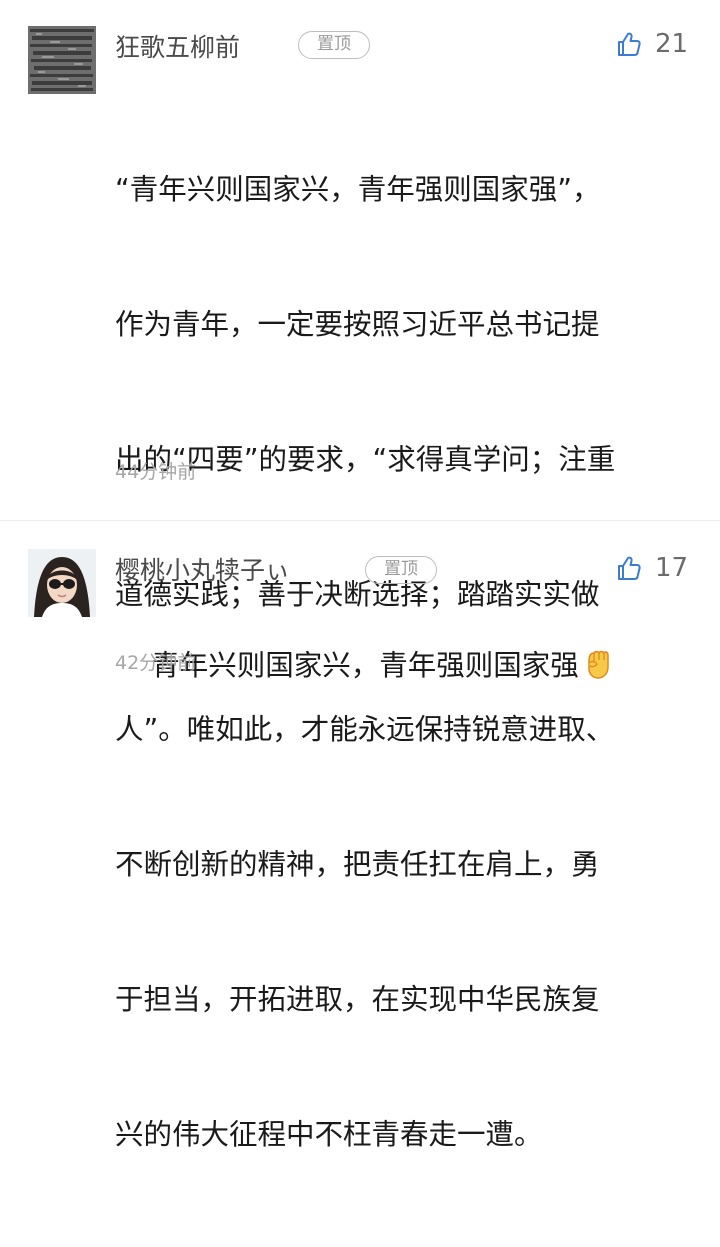  I want to click on comment-text-line: “青年兴则国家兴，青年强则国家强”，, so click(358, 189).